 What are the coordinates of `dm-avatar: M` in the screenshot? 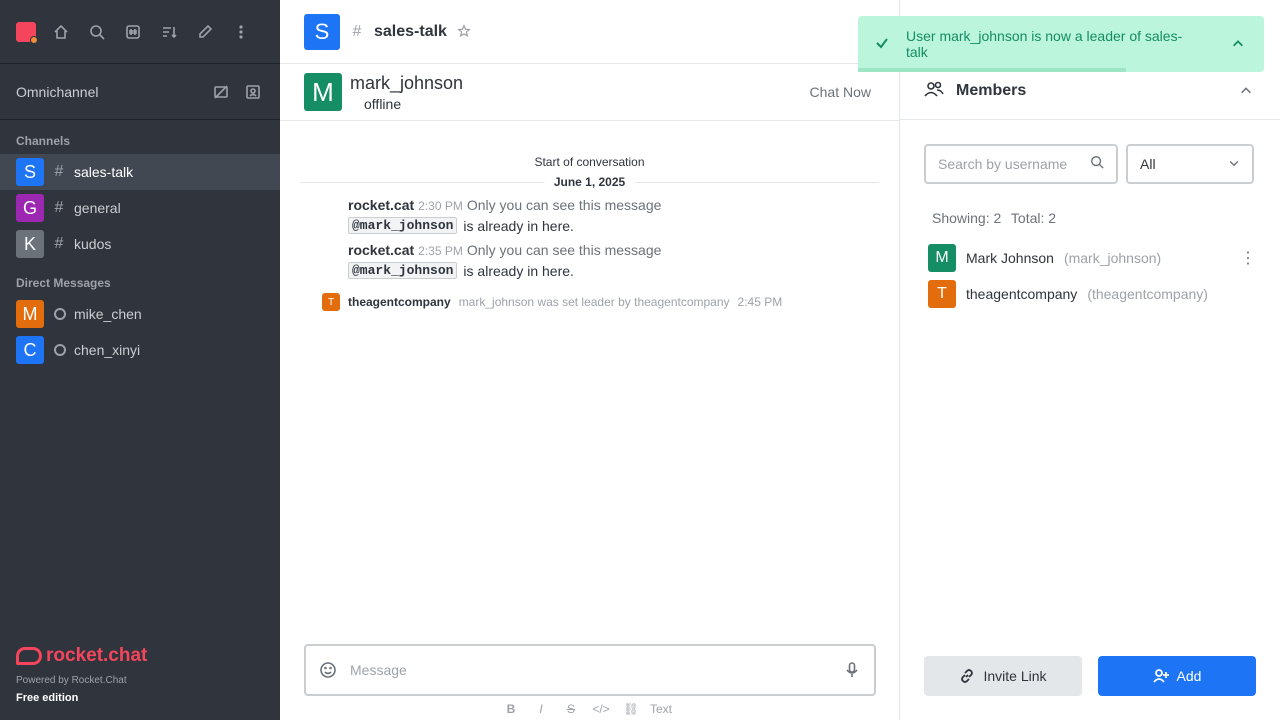 It's located at (30, 314).